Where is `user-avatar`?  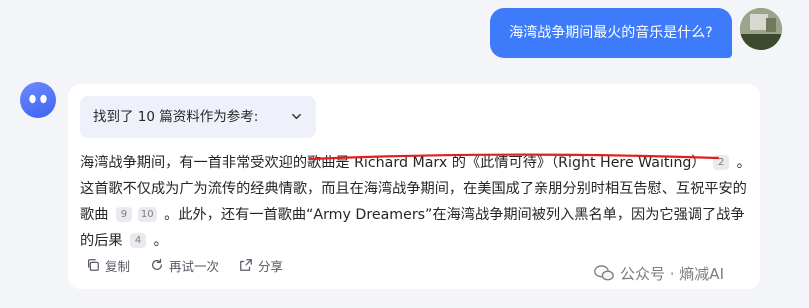
user-avatar is located at coordinates (761, 29).